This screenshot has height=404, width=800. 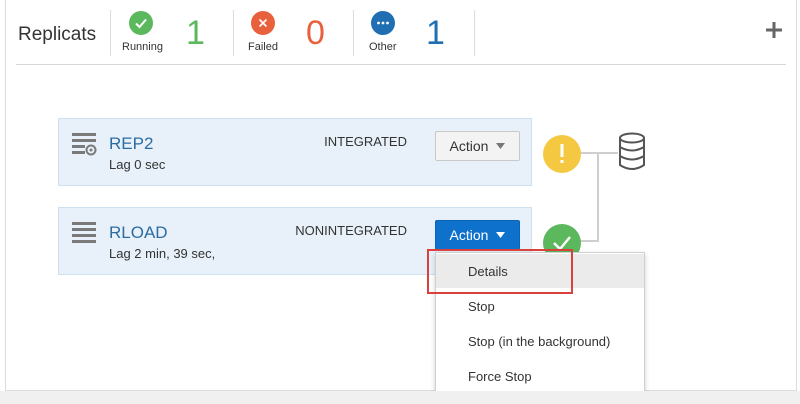 What do you see at coordinates (84, 233) in the screenshot?
I see `replicat-icon` at bounding box center [84, 233].